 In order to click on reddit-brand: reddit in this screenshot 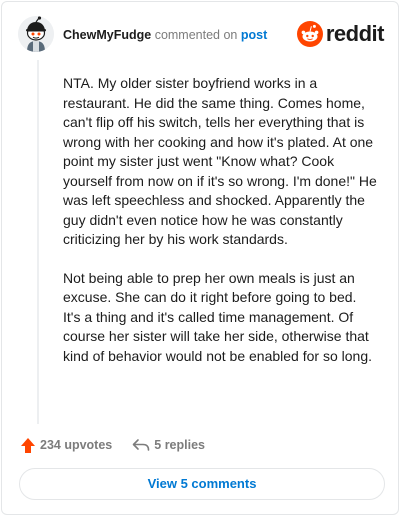, I will do `click(340, 34)`.